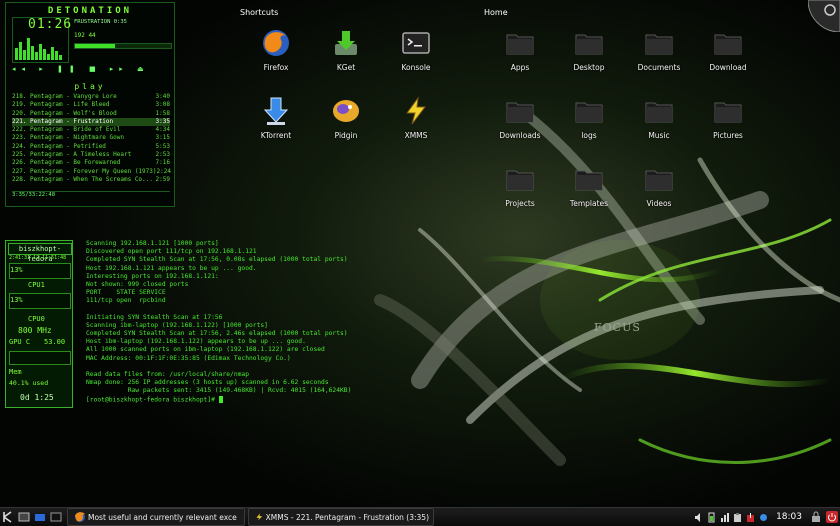  I want to click on terminal-line: Not shown: 999 closed ports, so click(137, 284).